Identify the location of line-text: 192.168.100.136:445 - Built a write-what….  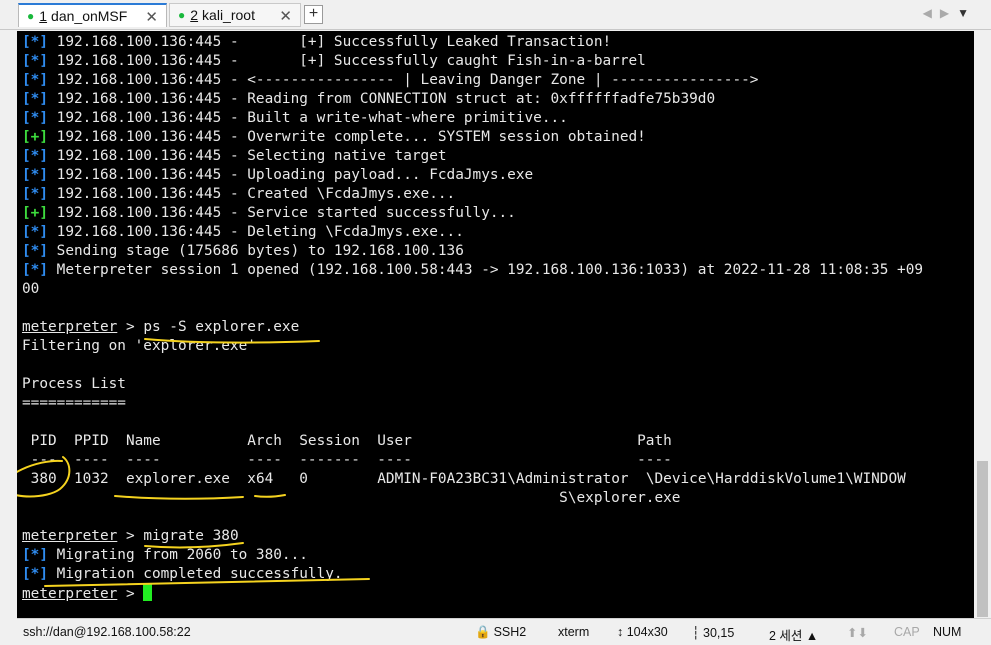
(308, 118).